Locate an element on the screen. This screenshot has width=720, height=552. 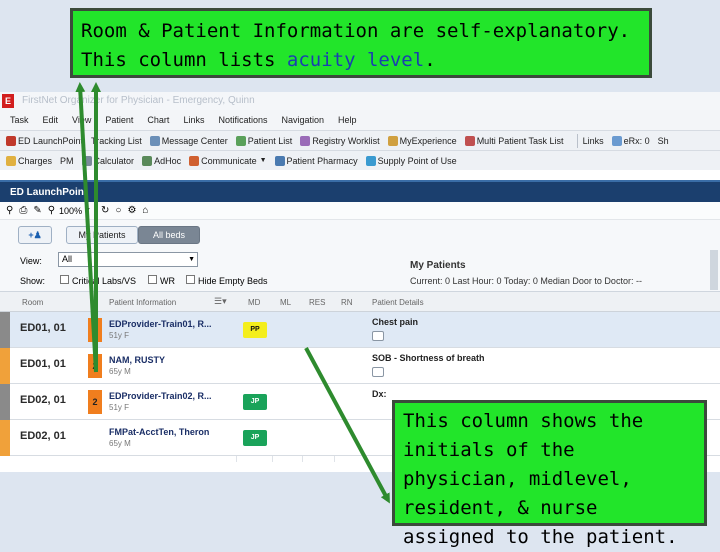
arrow-to-md-column is located at coordinates (347, 425).